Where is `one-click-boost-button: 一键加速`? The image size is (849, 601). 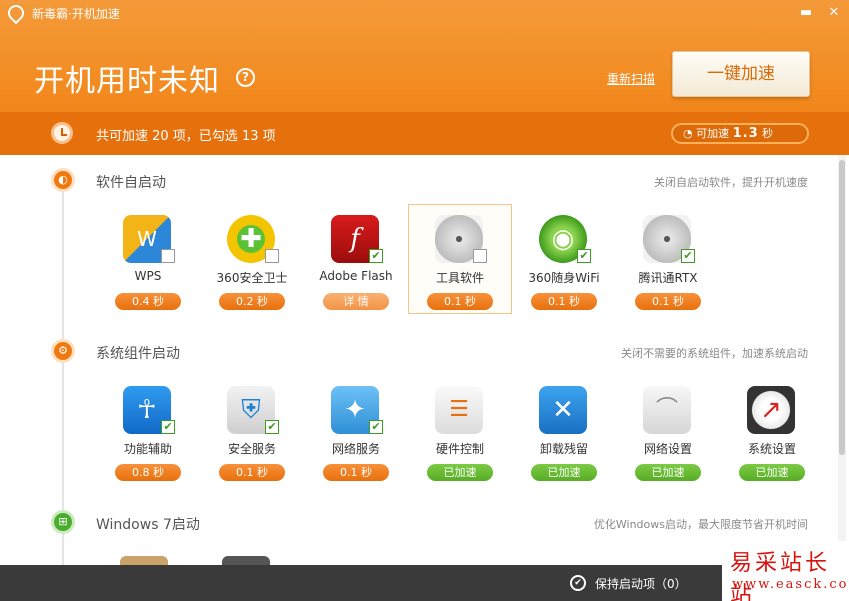 one-click-boost-button: 一键加速 is located at coordinates (741, 74).